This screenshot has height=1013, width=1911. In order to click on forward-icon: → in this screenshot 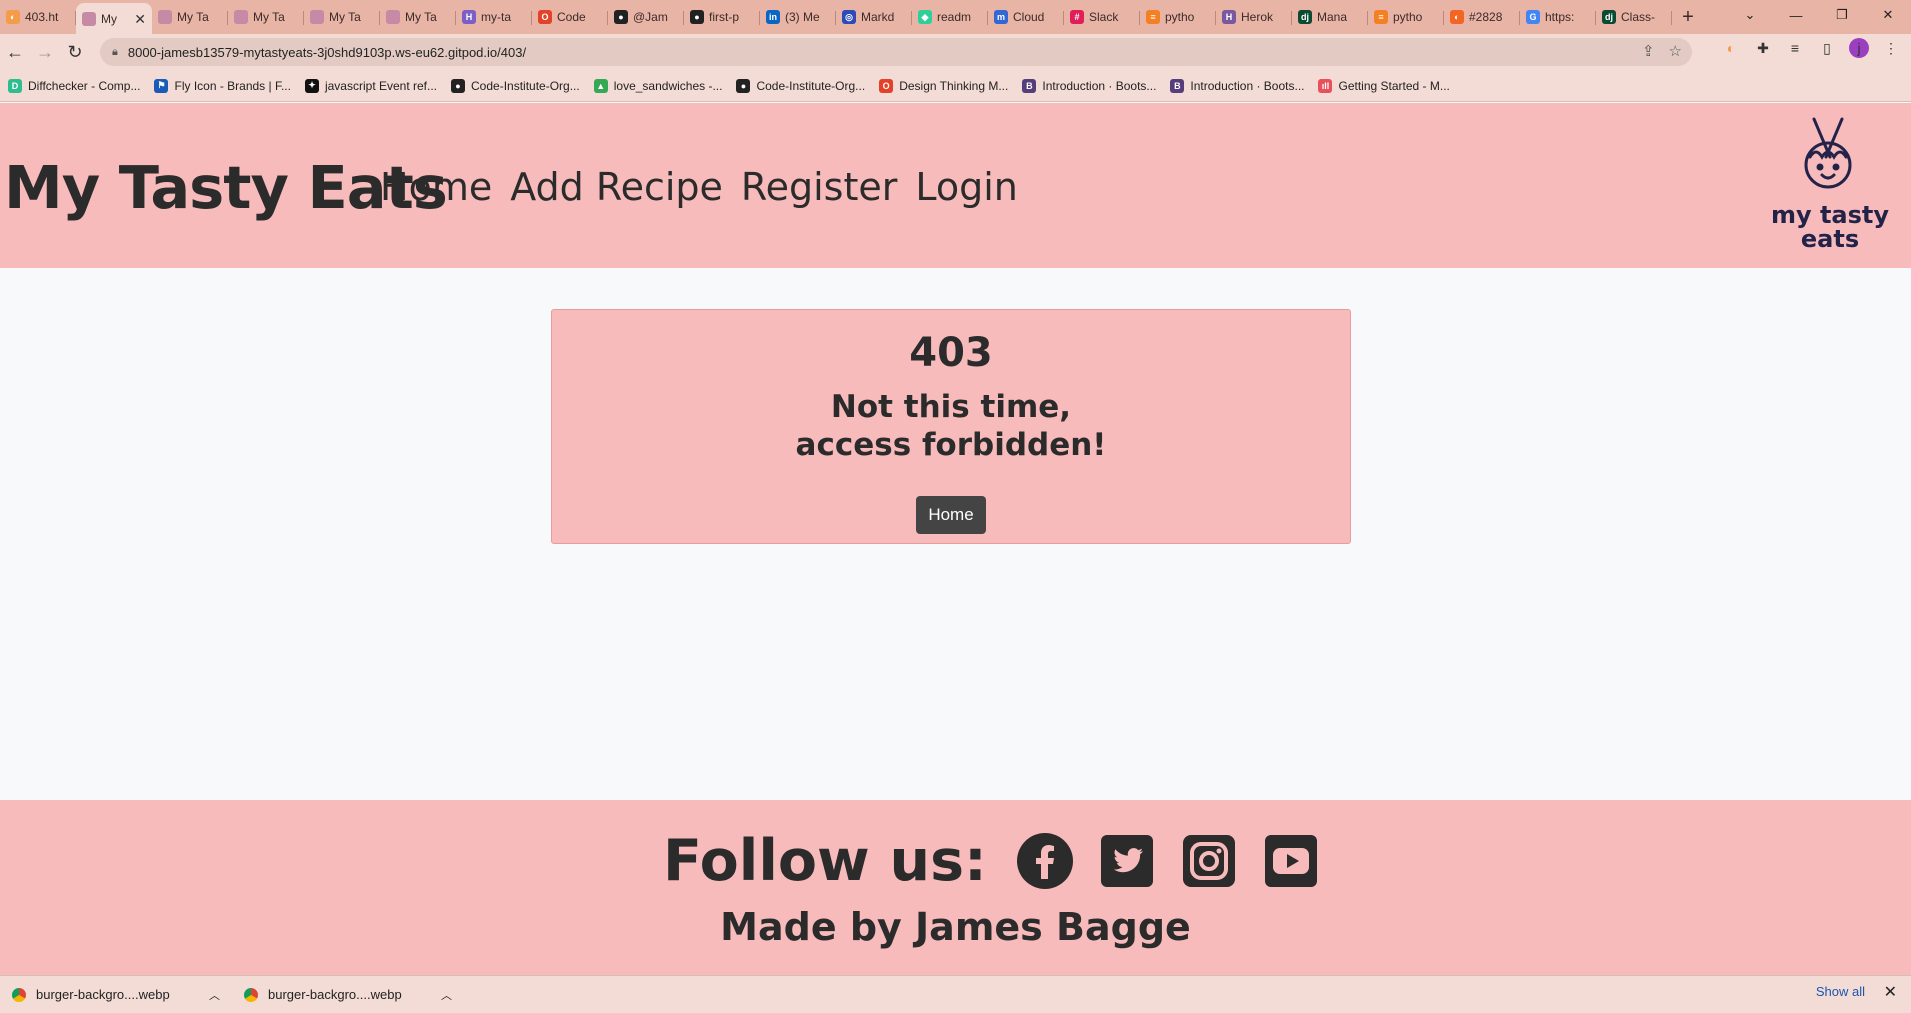, I will do `click(45, 52)`.